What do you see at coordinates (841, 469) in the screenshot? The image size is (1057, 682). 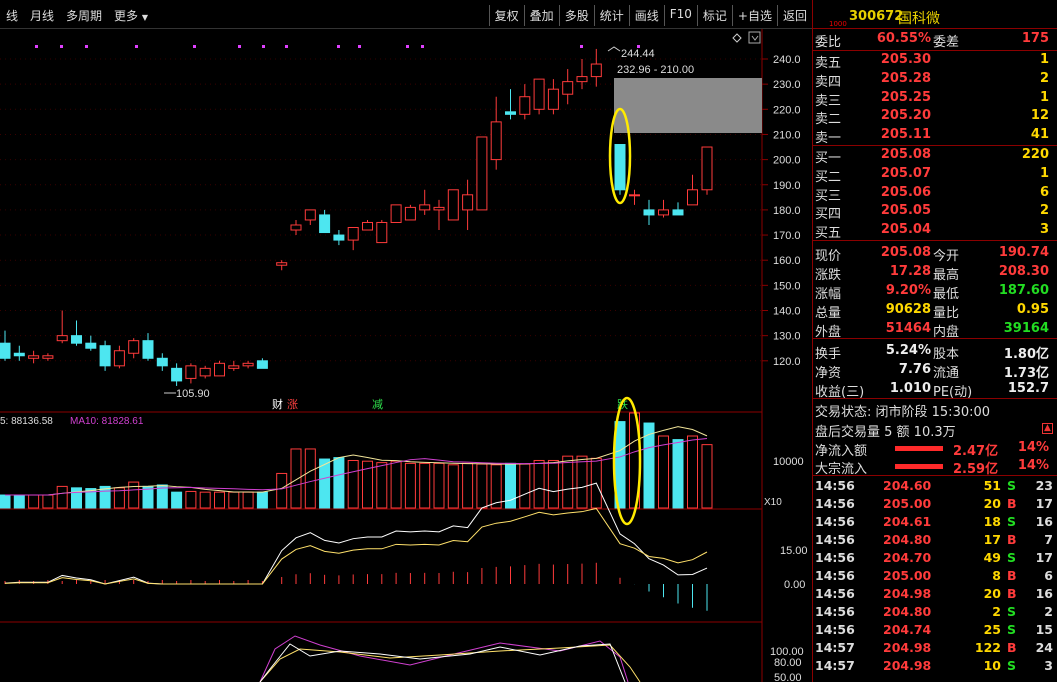 I see `flow-label: 大宗流入` at bounding box center [841, 469].